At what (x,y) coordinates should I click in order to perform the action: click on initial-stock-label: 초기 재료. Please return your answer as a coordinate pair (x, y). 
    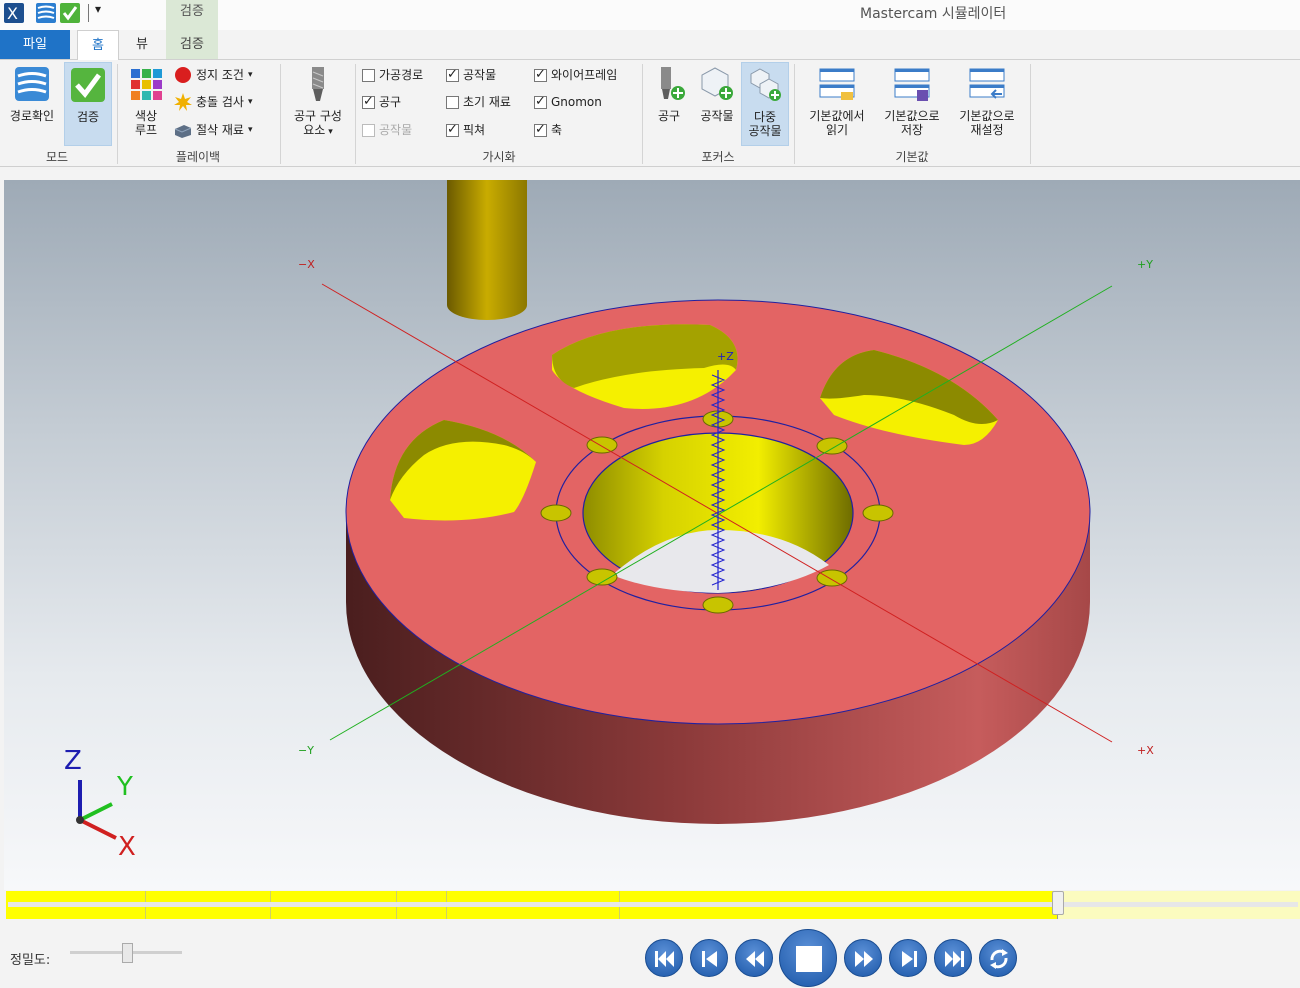
    Looking at the image, I should click on (487, 102).